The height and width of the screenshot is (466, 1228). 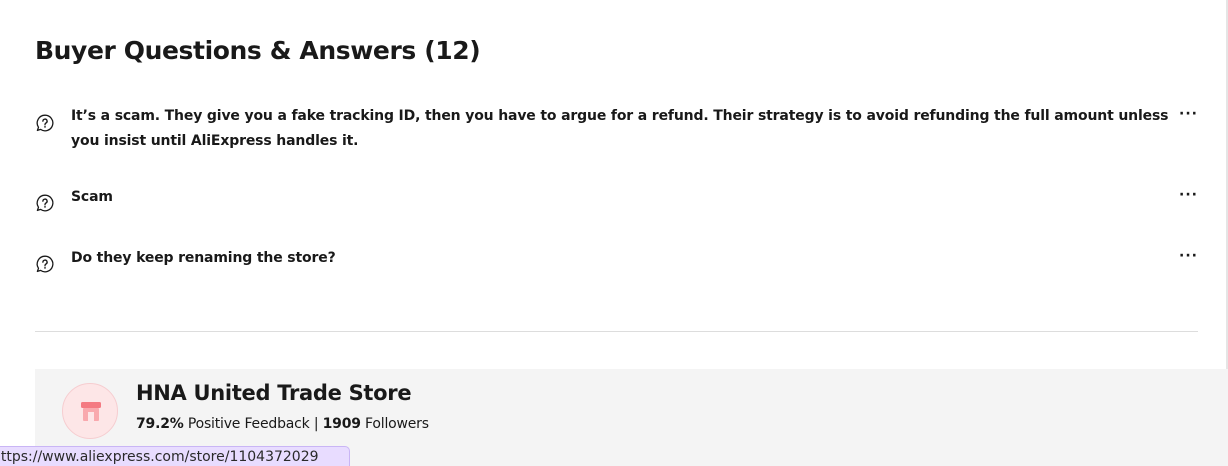 I want to click on store-logo, so click(x=90, y=411).